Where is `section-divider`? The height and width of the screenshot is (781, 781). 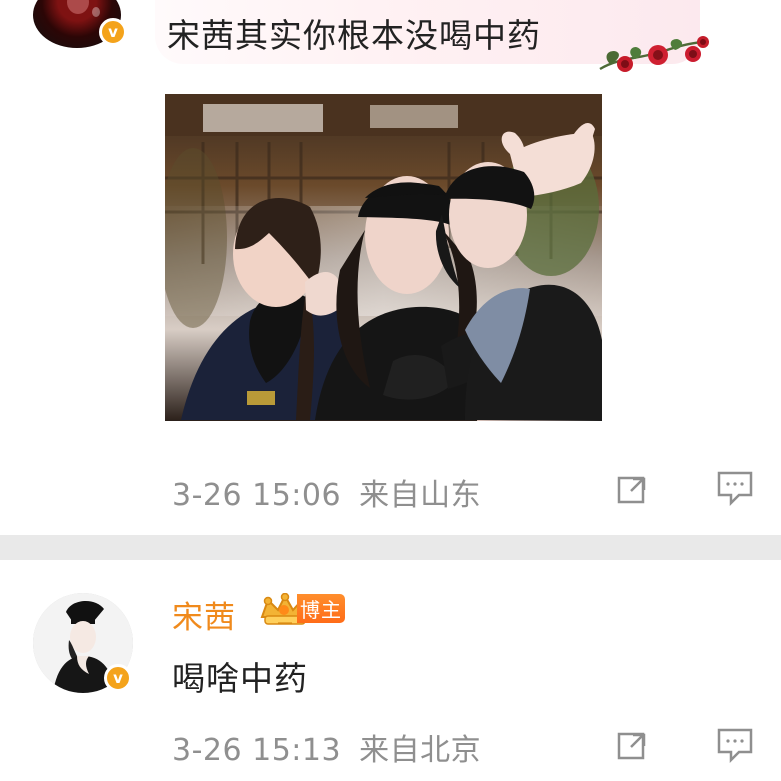 section-divider is located at coordinates (390, 547).